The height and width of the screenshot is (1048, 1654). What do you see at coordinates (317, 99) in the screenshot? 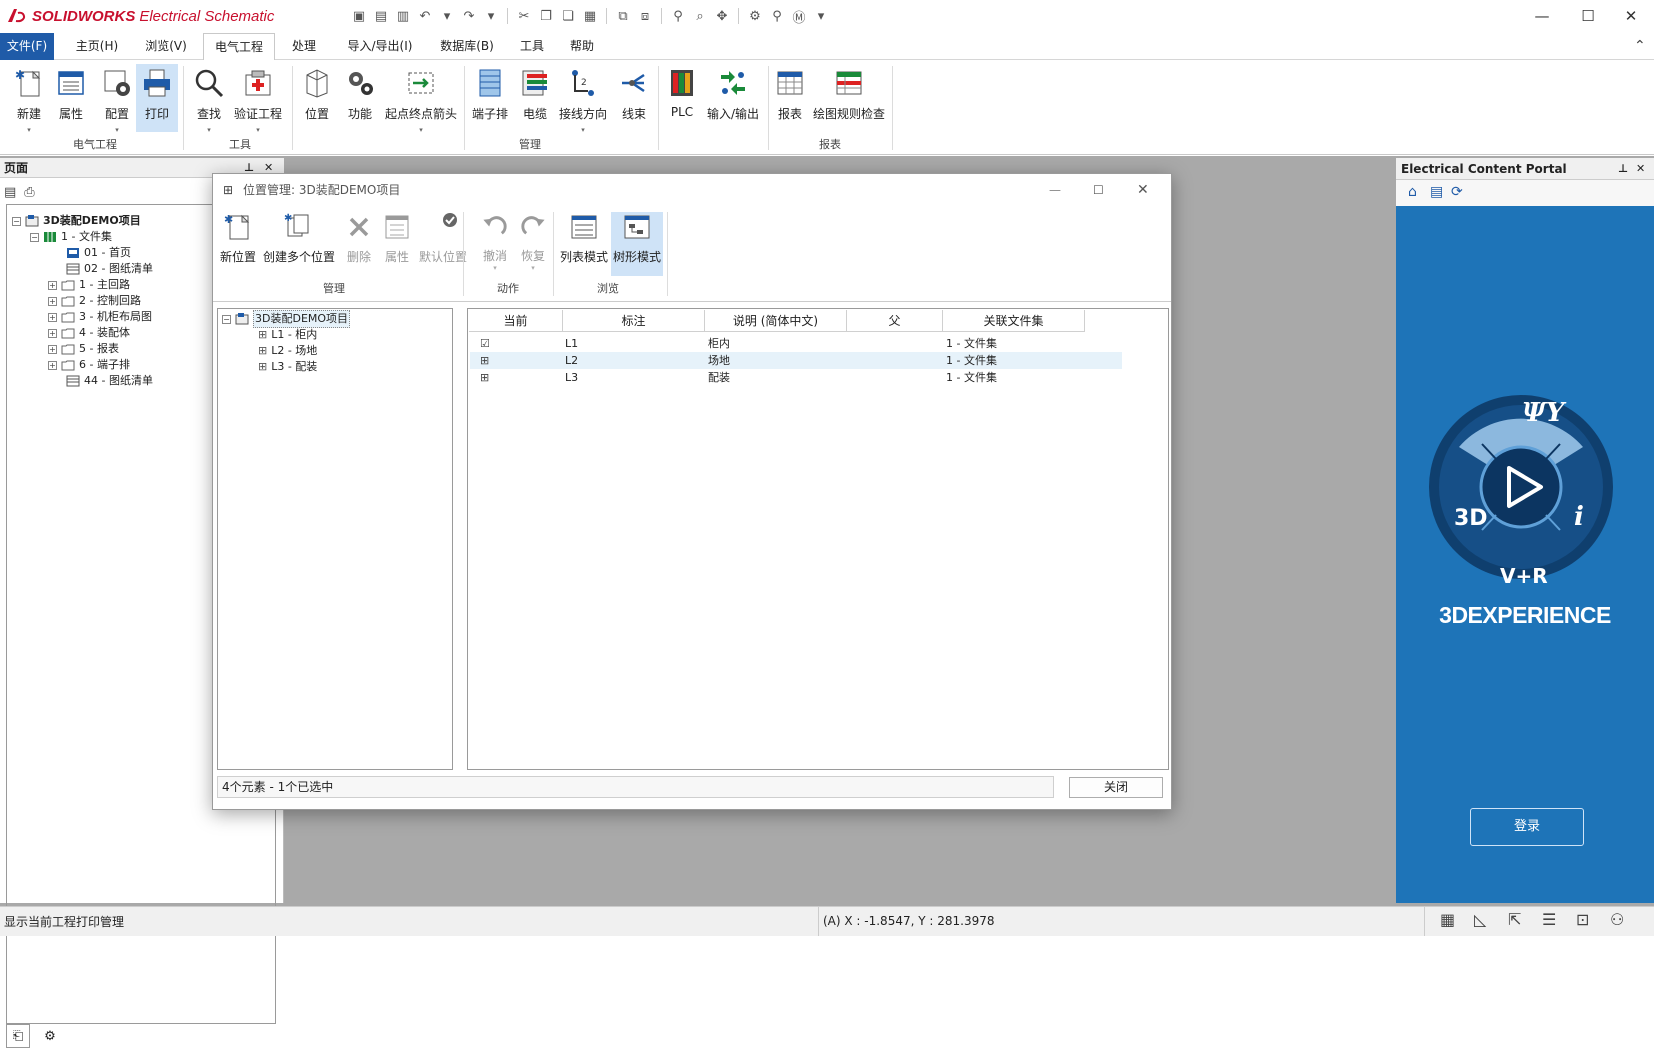
I see `location-button: 位置` at bounding box center [317, 99].